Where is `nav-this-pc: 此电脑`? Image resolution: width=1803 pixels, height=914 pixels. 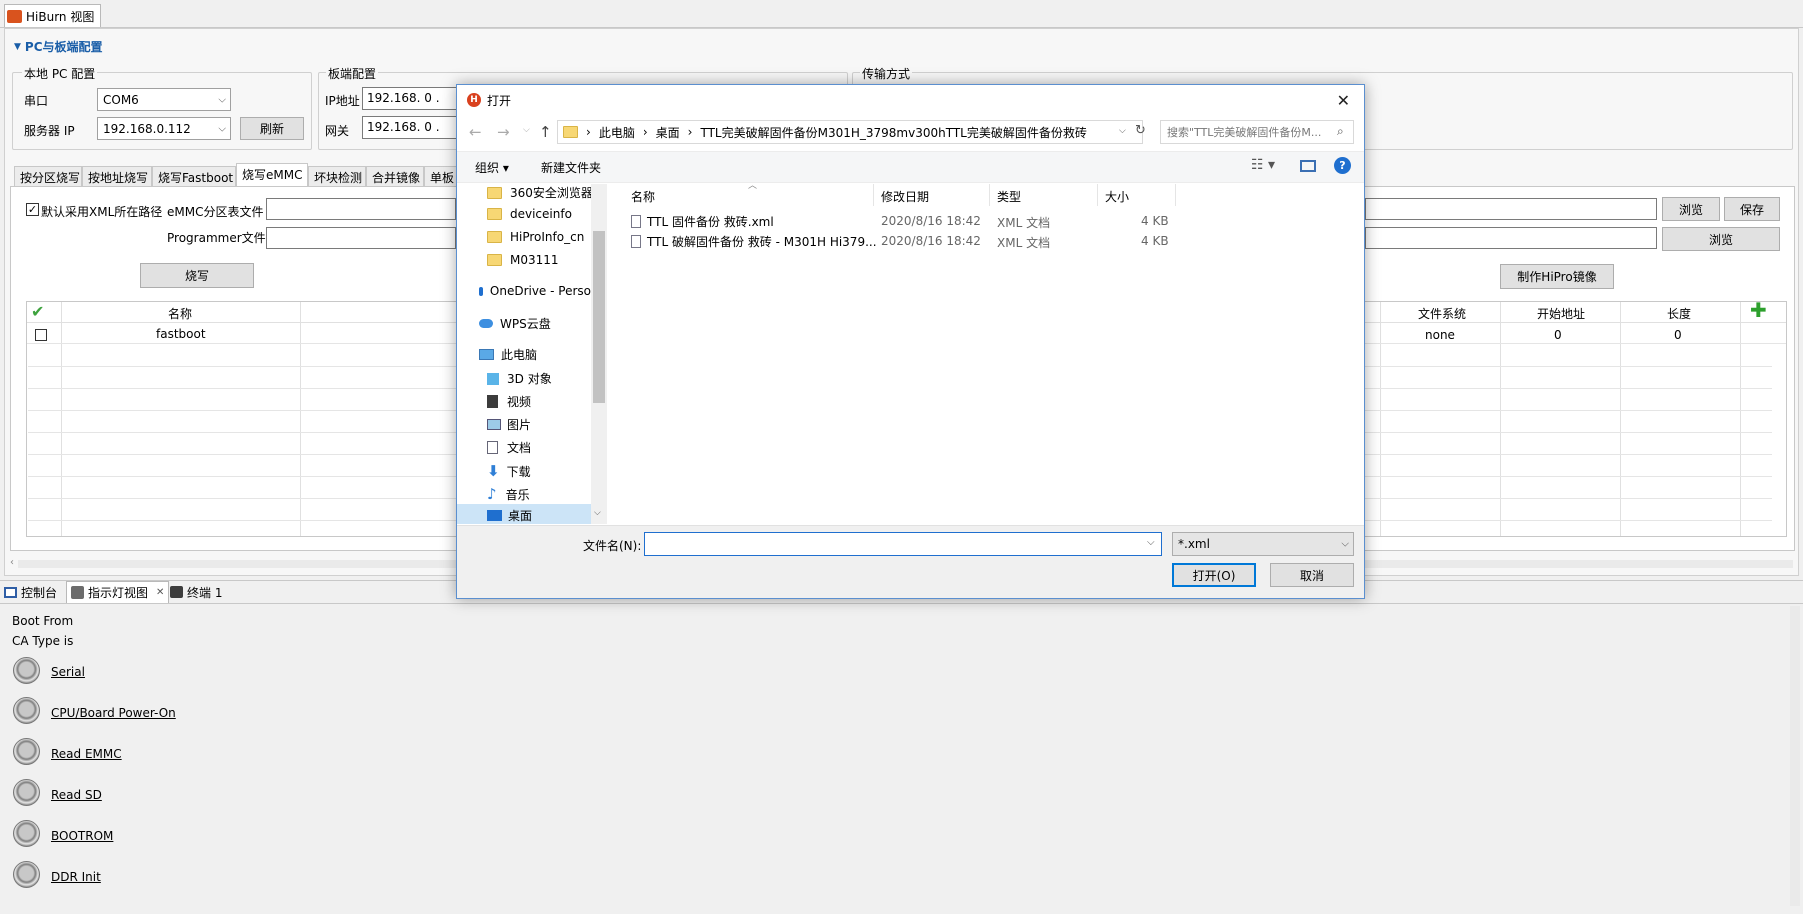
nav-this-pc: 此电脑 is located at coordinates (508, 354).